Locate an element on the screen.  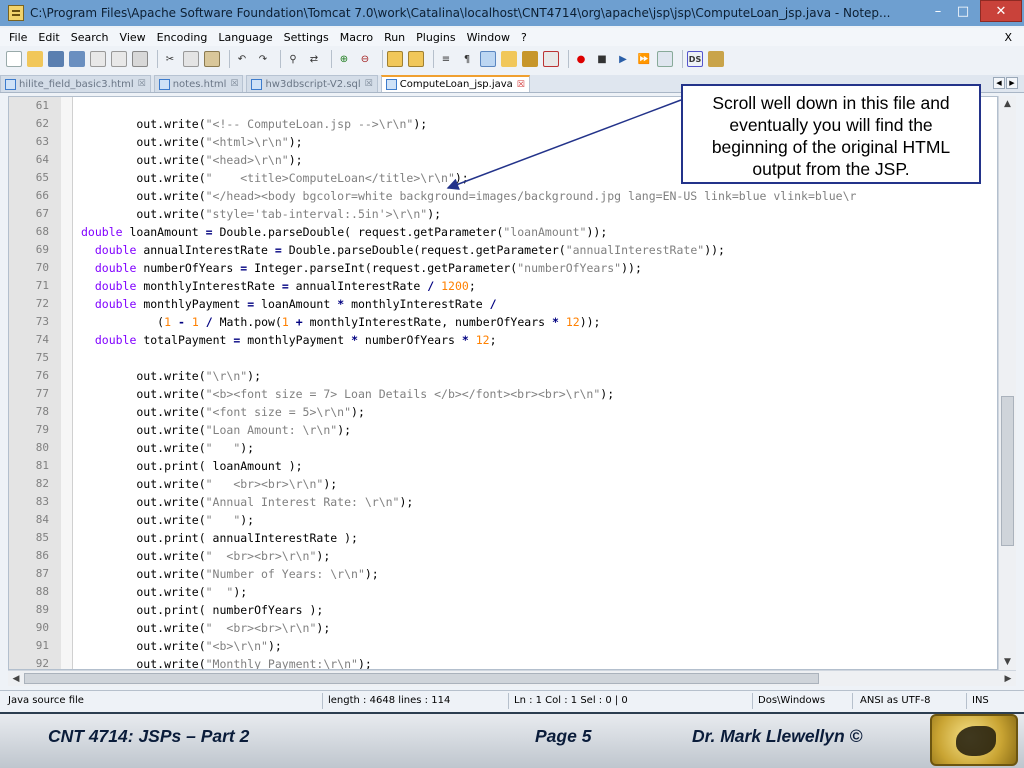
redo-icon: ↷ is located at coordinates (263, 59).